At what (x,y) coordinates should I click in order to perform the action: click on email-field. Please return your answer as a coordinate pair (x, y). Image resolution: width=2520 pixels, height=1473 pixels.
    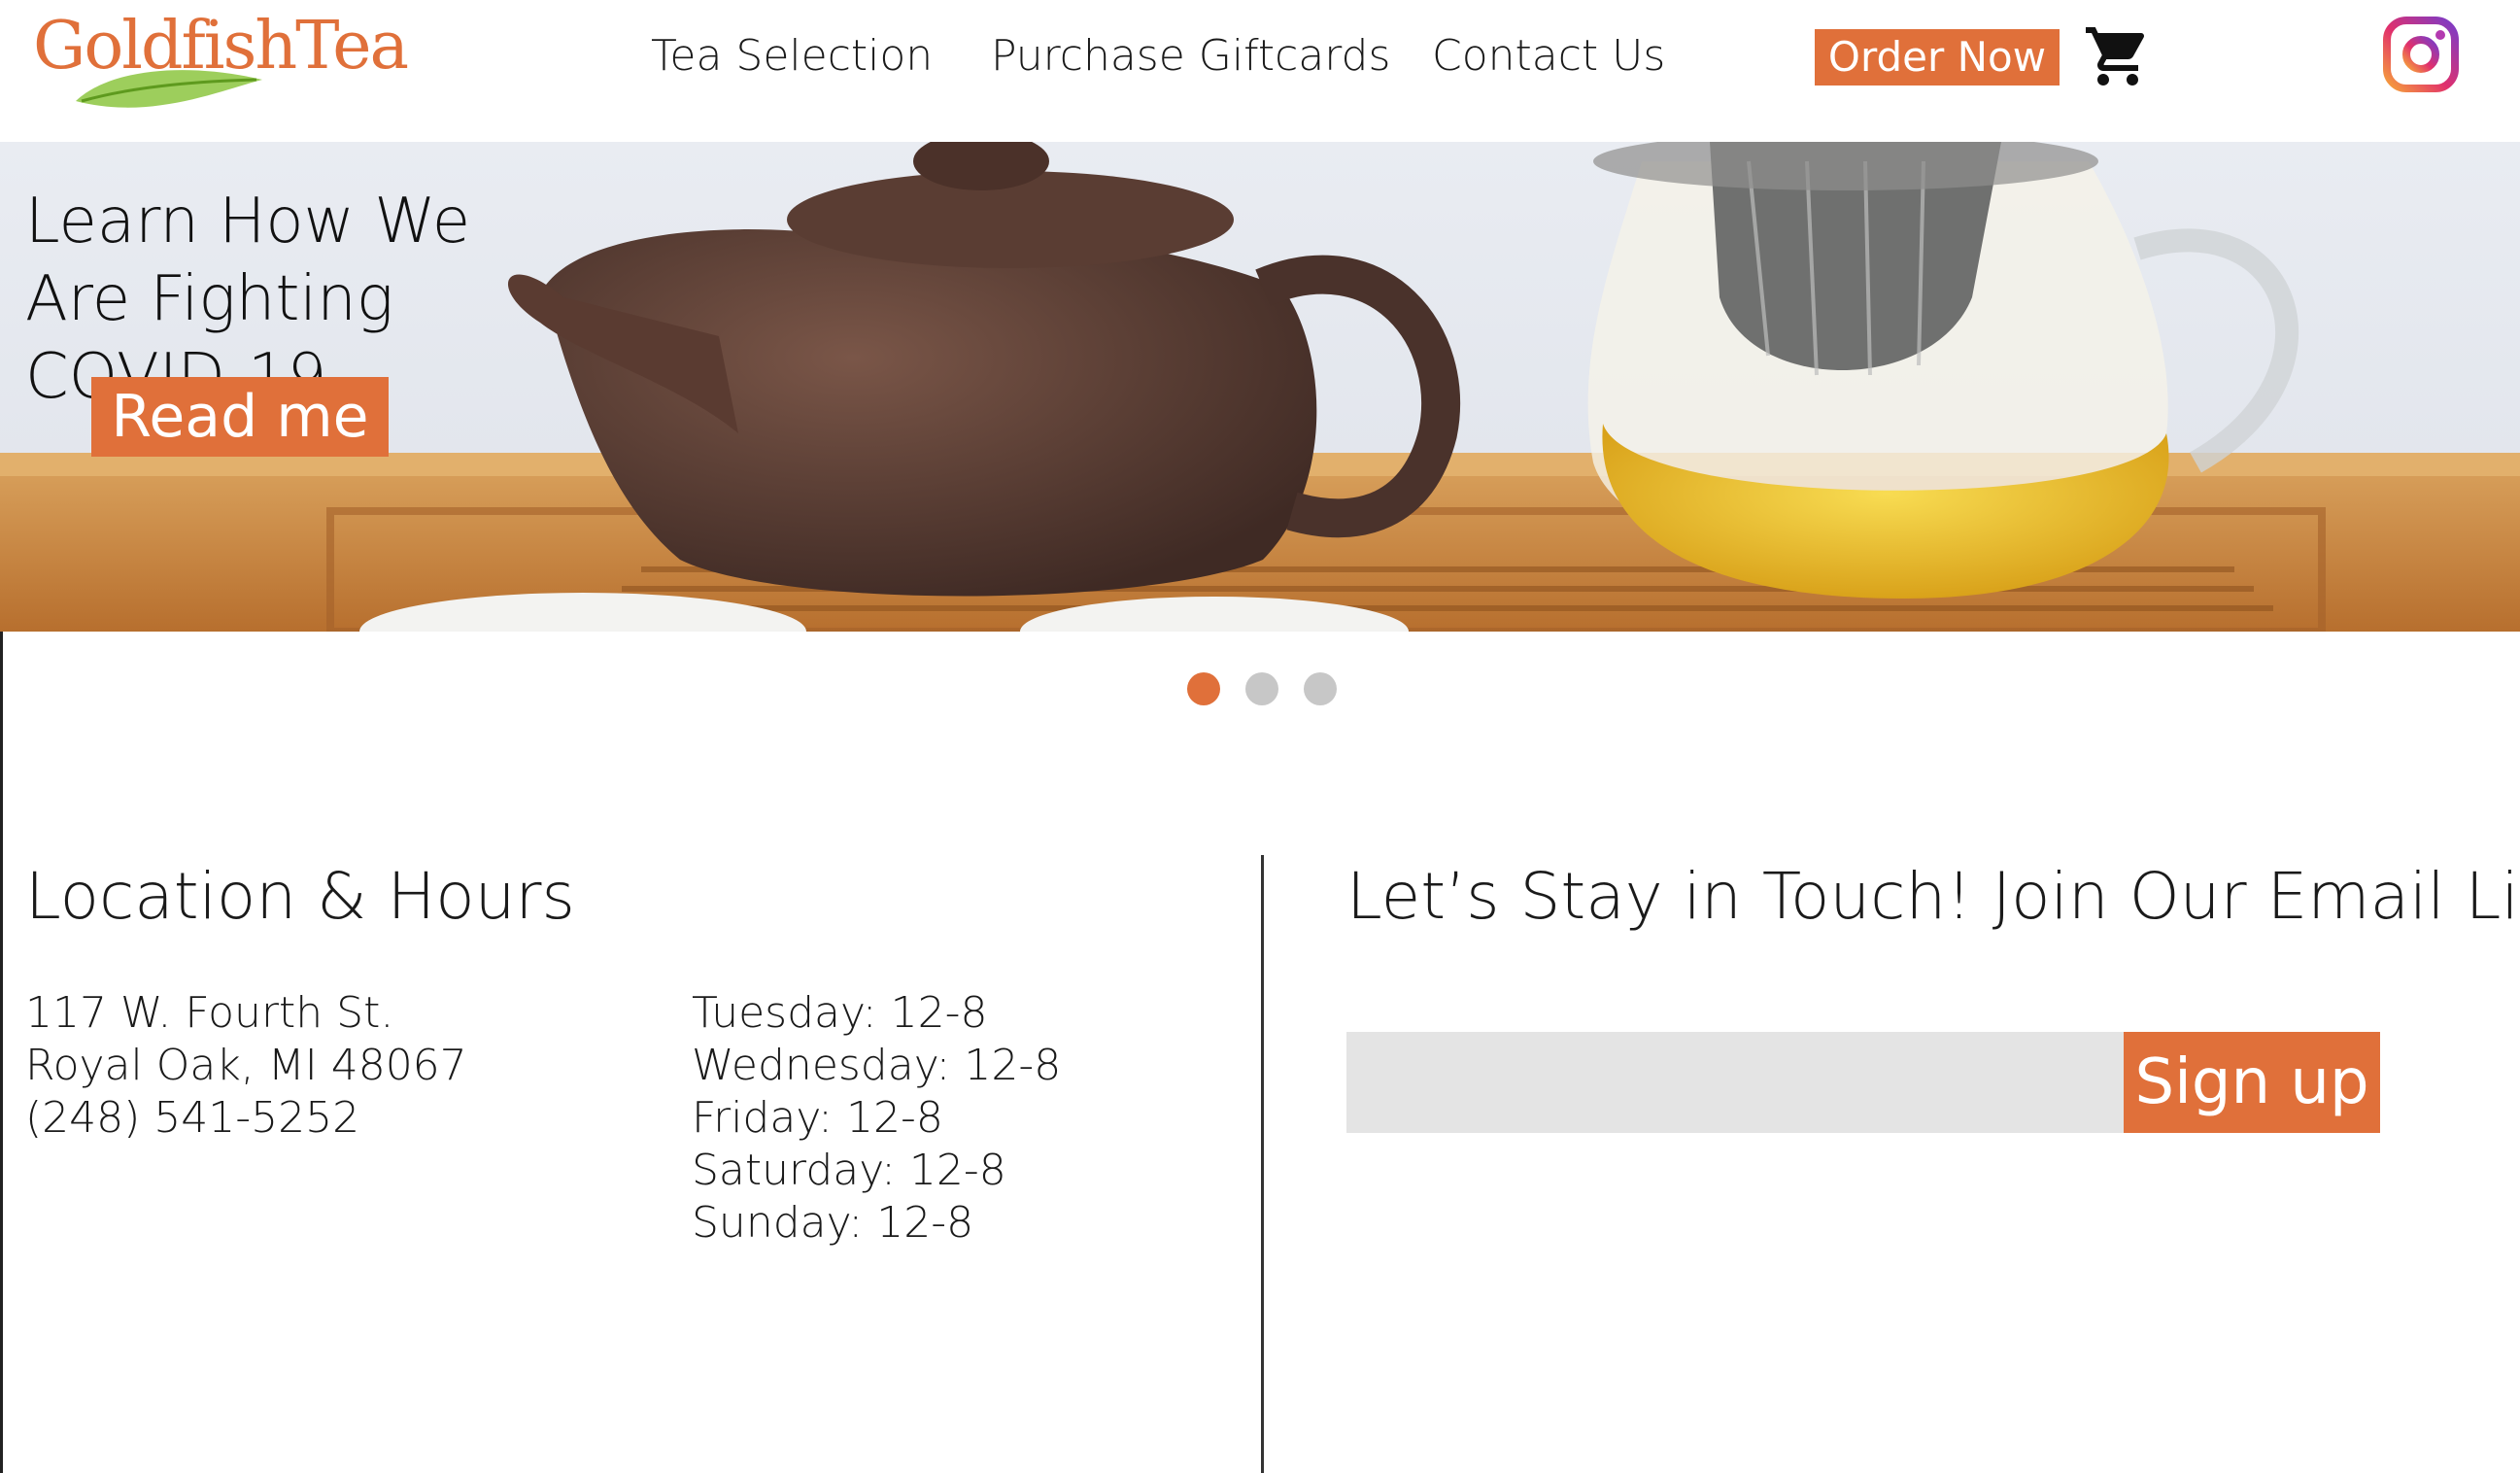
    Looking at the image, I should click on (1735, 1082).